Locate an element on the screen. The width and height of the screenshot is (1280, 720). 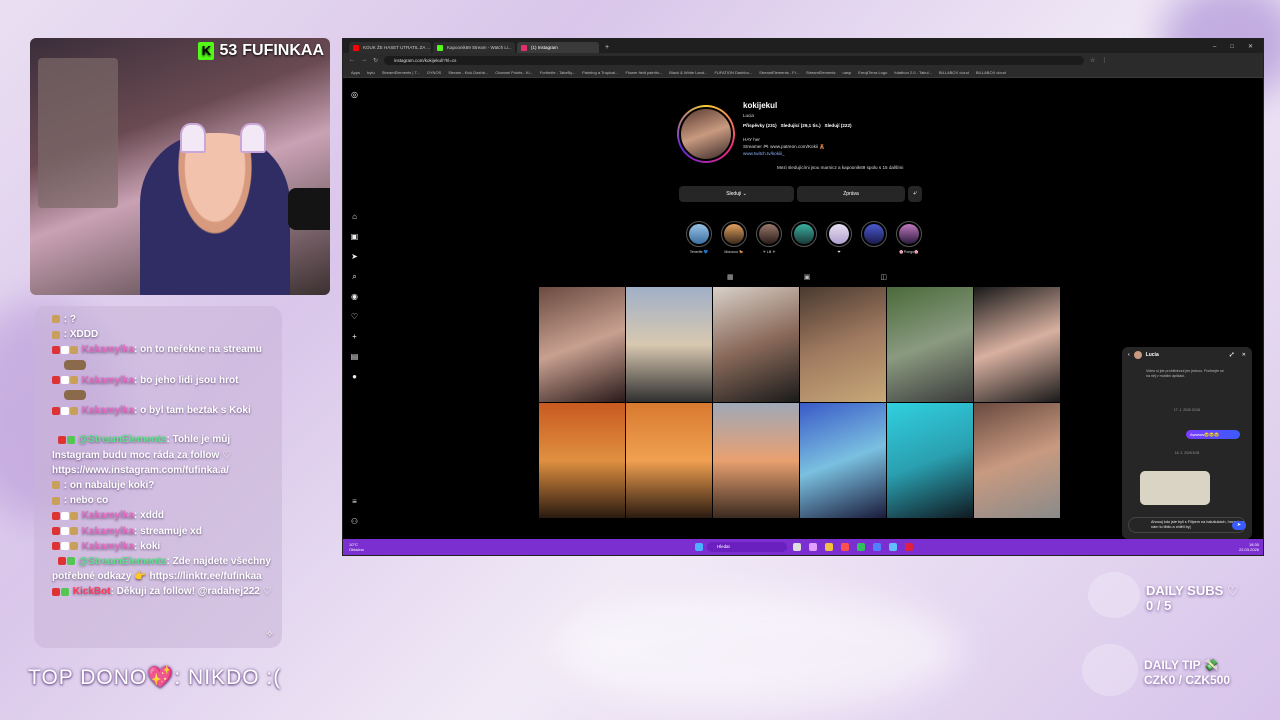
bookmark: bytu is located at coordinates (371, 72).